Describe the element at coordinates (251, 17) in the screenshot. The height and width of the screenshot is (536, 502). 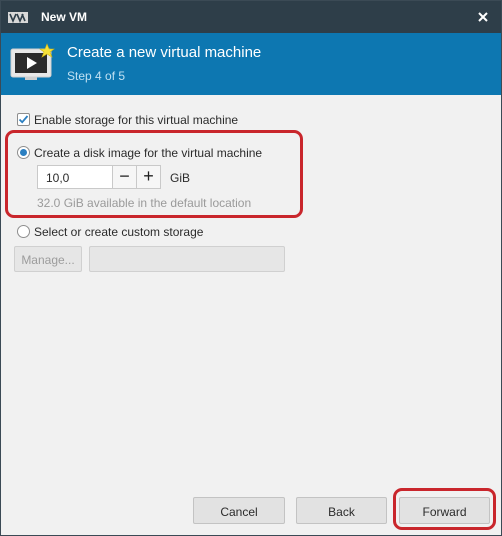
I see `title-bar: New VM` at that location.